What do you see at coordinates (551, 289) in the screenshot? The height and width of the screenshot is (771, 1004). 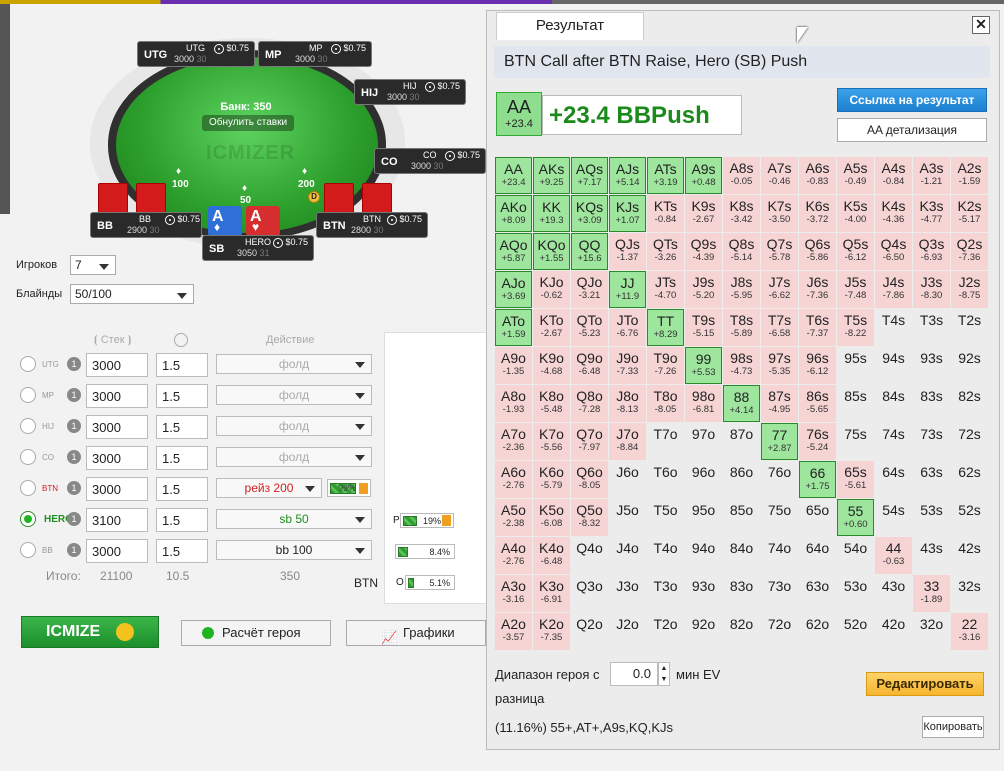 I see `hand-cell: KJo -0.62` at bounding box center [551, 289].